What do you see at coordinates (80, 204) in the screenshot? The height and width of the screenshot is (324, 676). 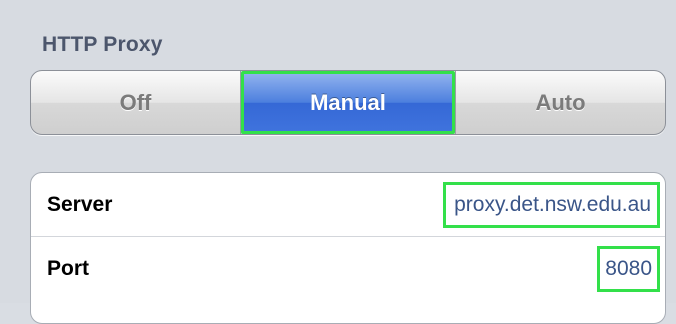 I see `server-label: Server` at bounding box center [80, 204].